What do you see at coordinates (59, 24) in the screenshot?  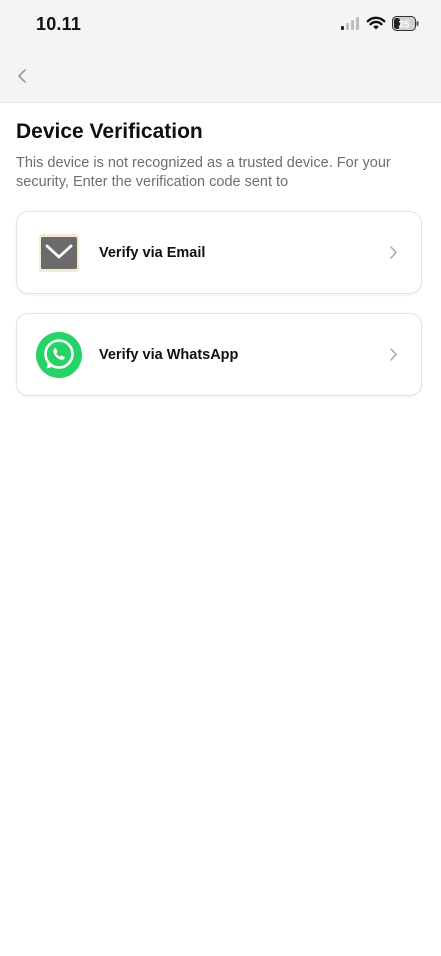 I see `status-time: 10.11` at bounding box center [59, 24].